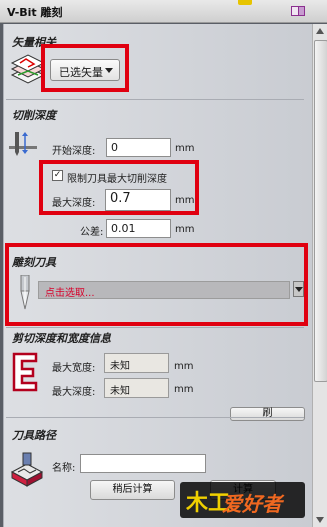  I want to click on highlight-tool, so click(156, 284).